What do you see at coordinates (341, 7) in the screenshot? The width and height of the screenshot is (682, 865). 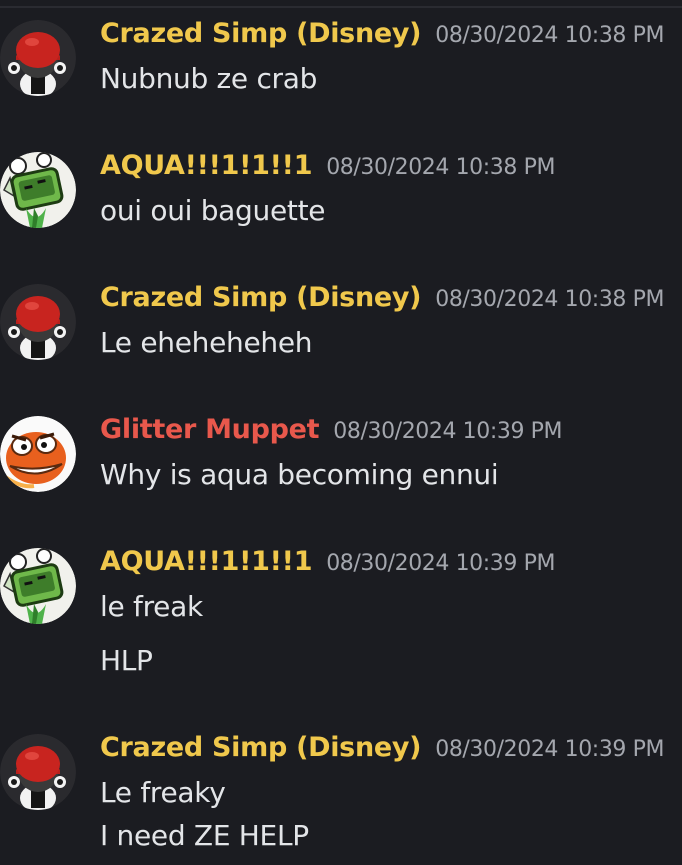 I see `top-divider` at bounding box center [341, 7].